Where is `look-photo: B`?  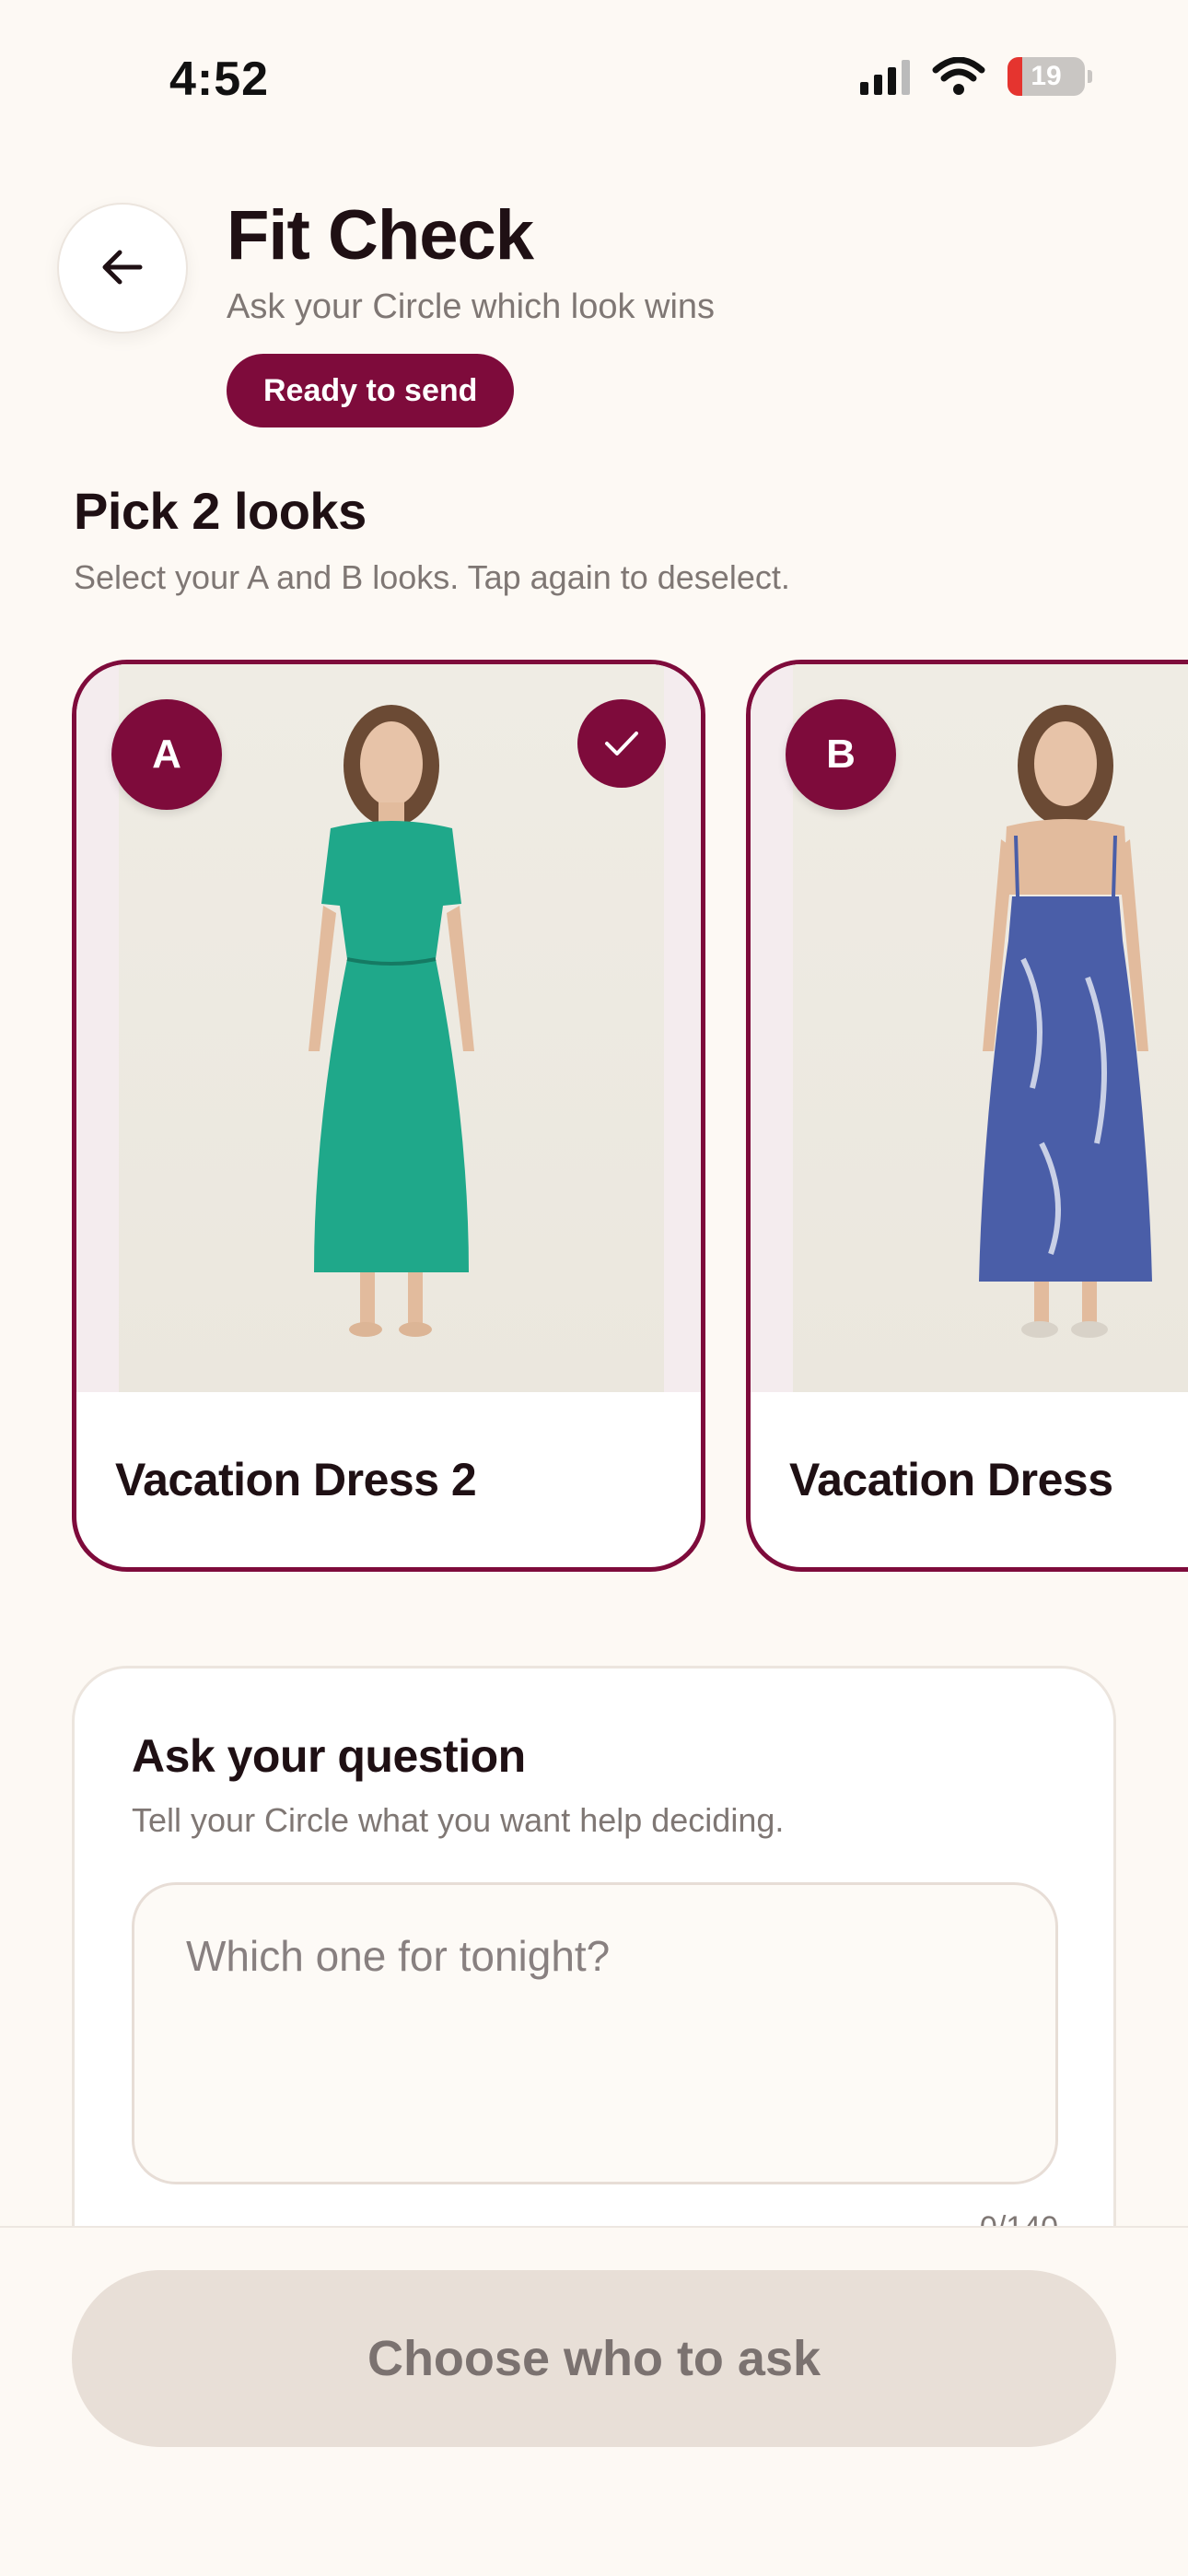 look-photo: B is located at coordinates (970, 1028).